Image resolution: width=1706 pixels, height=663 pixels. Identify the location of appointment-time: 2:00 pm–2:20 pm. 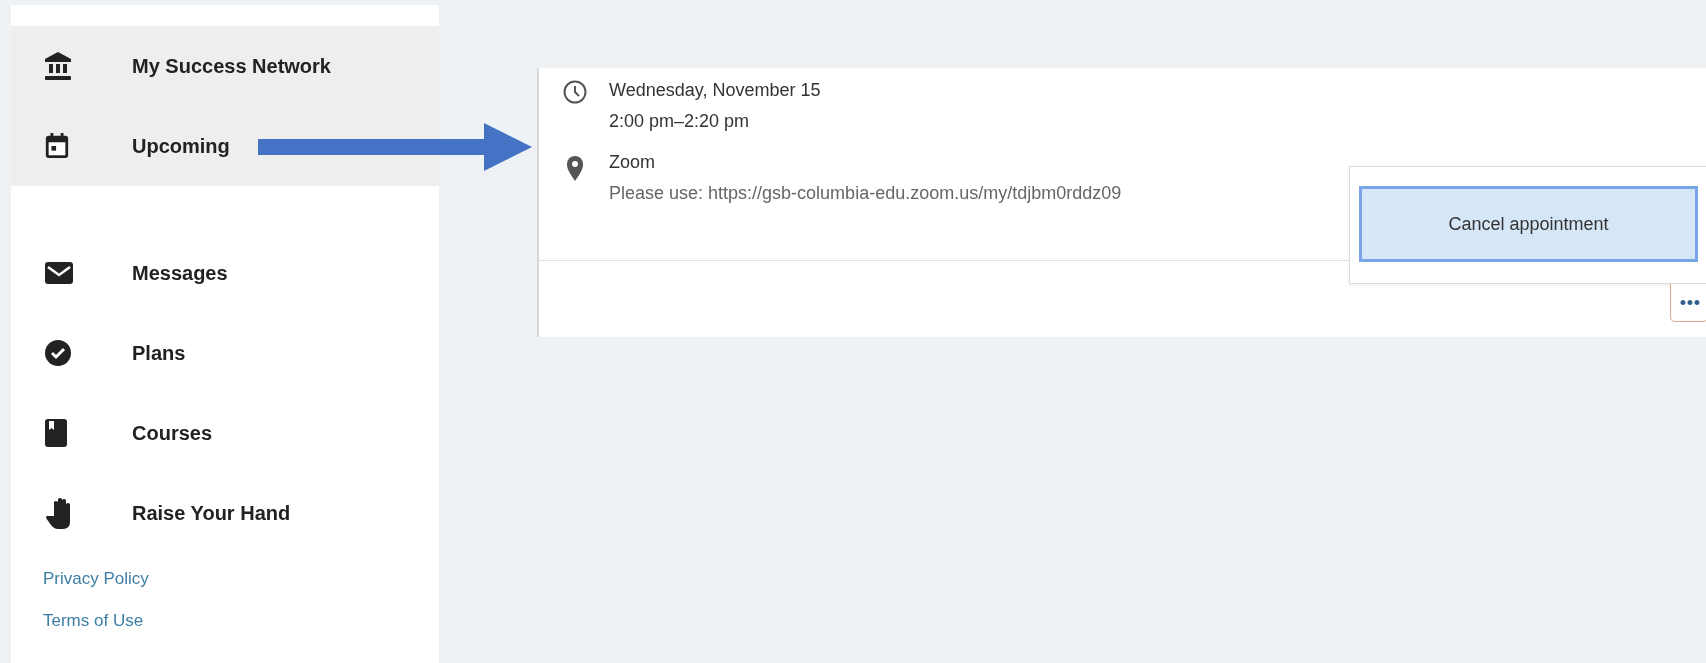
(680, 121).